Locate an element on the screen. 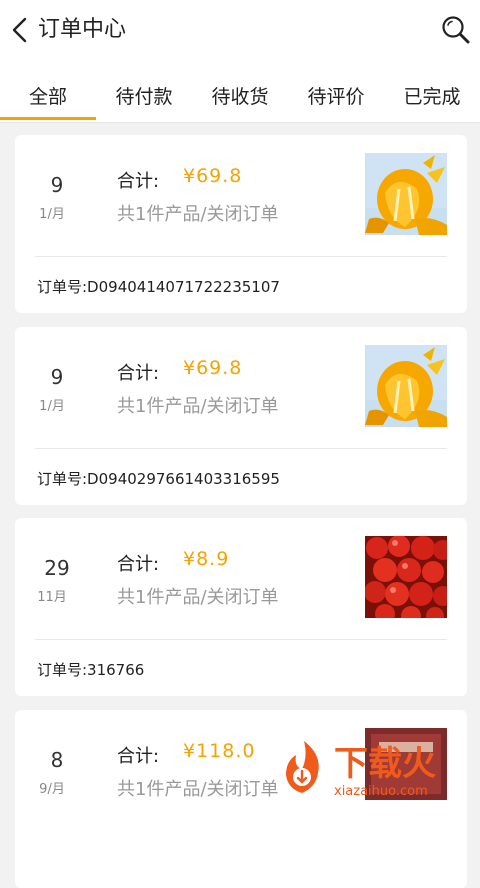  order-tabs: 全部 待付款 待收货 待评价 已完成 is located at coordinates (240, 91).